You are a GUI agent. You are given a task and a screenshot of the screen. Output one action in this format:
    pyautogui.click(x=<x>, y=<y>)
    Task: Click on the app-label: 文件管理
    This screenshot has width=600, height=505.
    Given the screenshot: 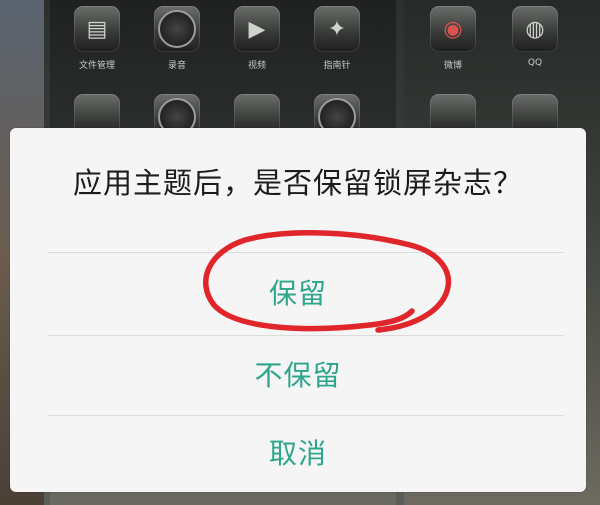 What is the action you would take?
    pyautogui.click(x=96, y=66)
    